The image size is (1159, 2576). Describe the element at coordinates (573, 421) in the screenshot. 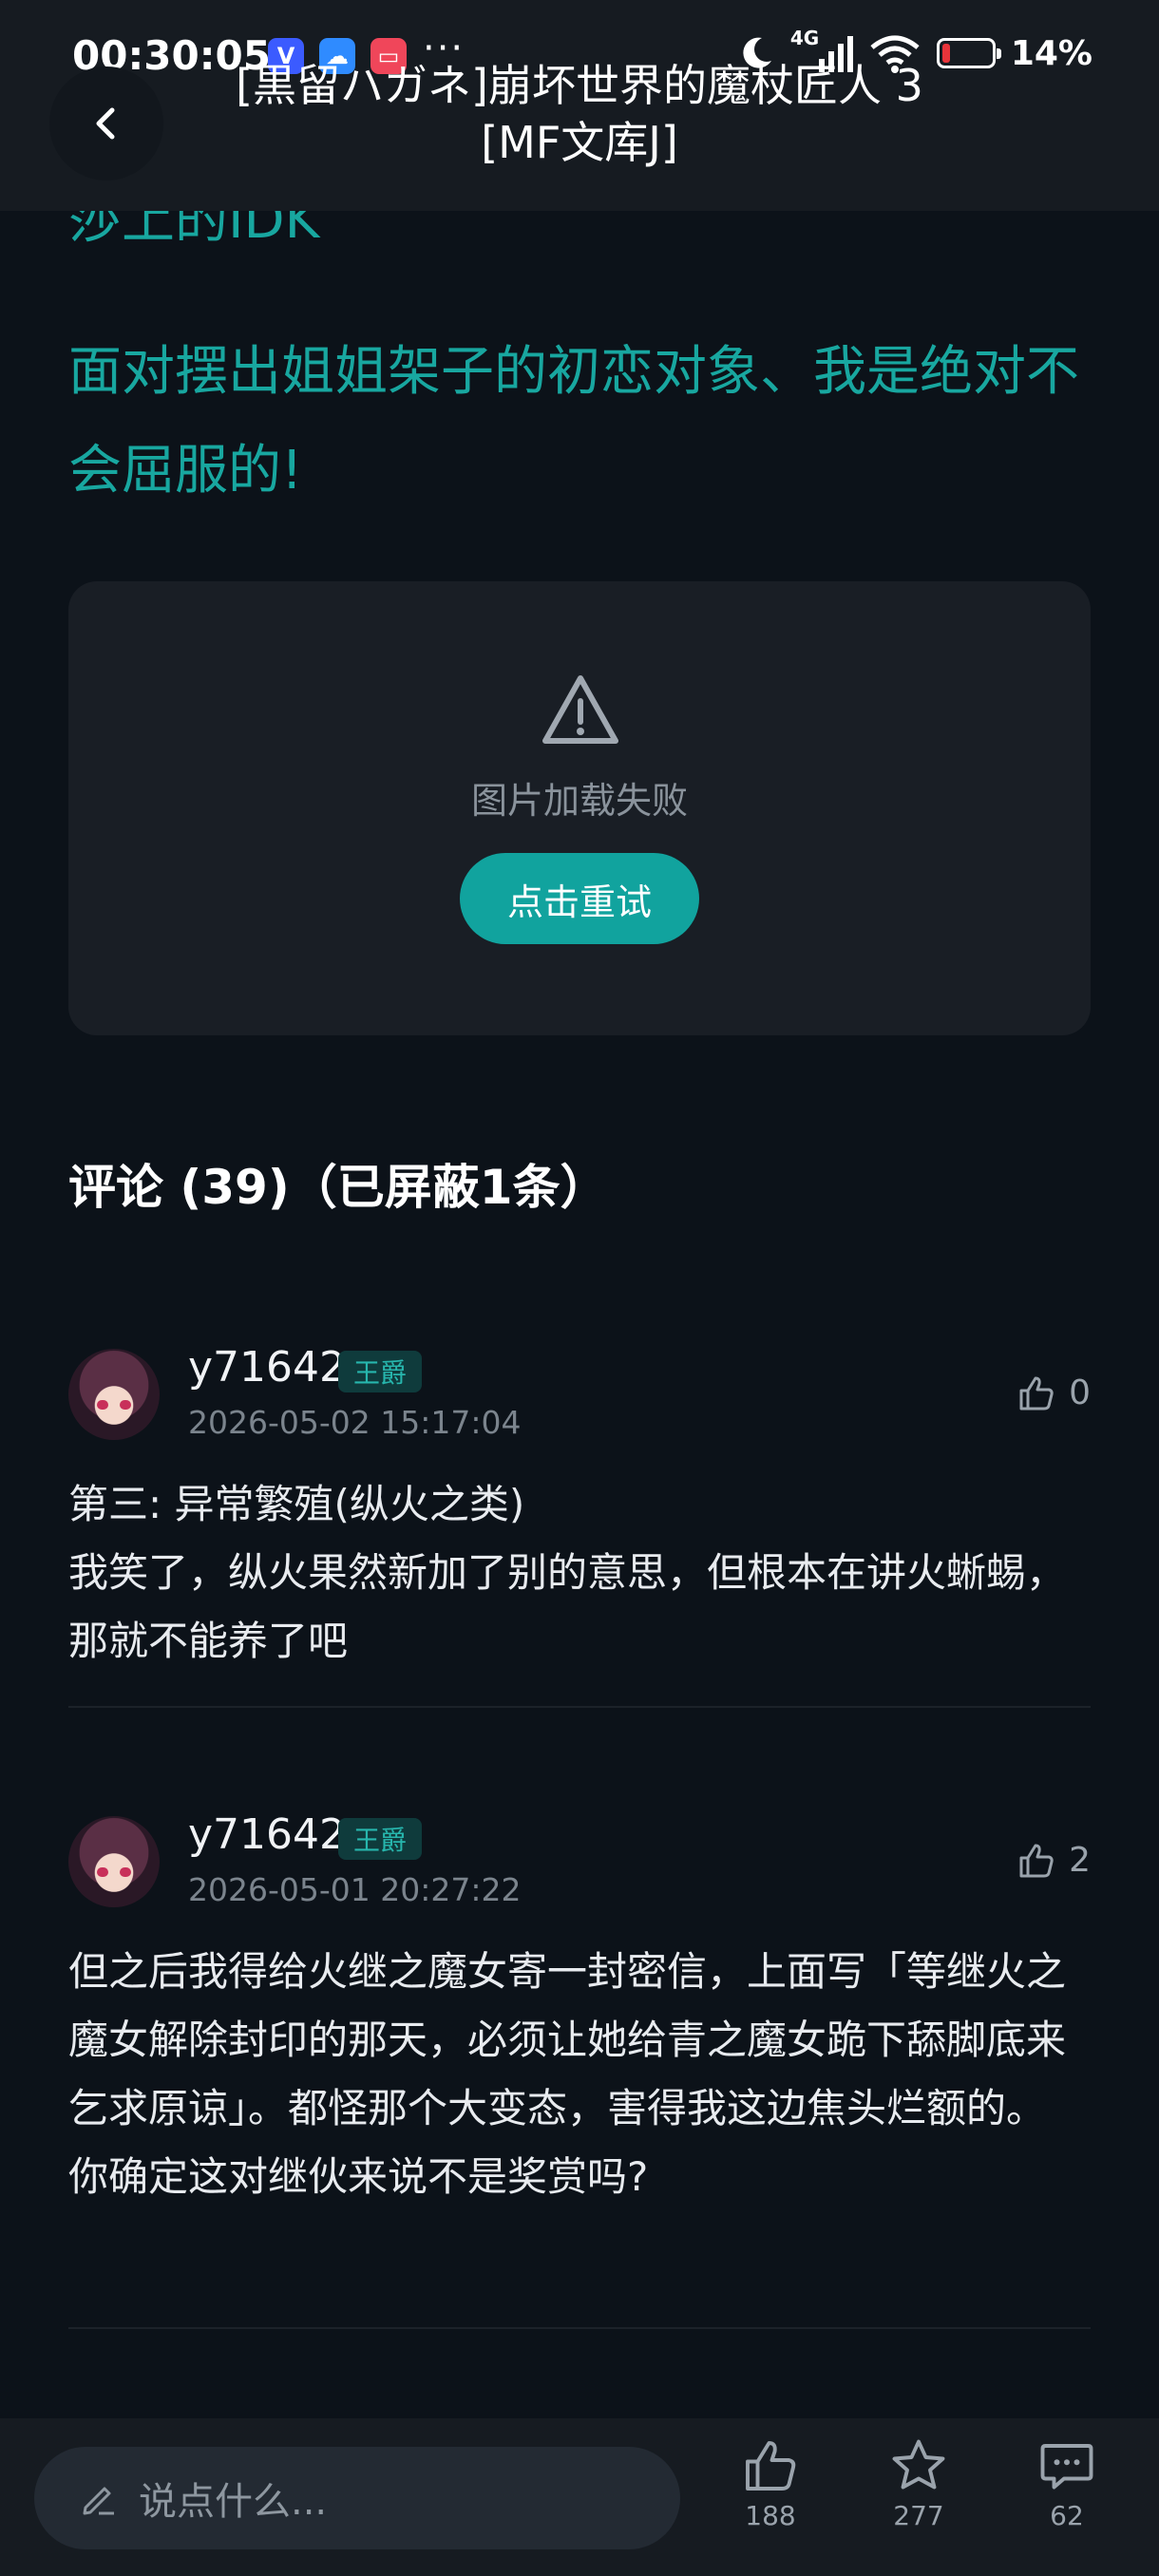

I see `chapter-title: 面对摆出姐姐架子的初恋对象、我是绝对不会屈服的!` at that location.